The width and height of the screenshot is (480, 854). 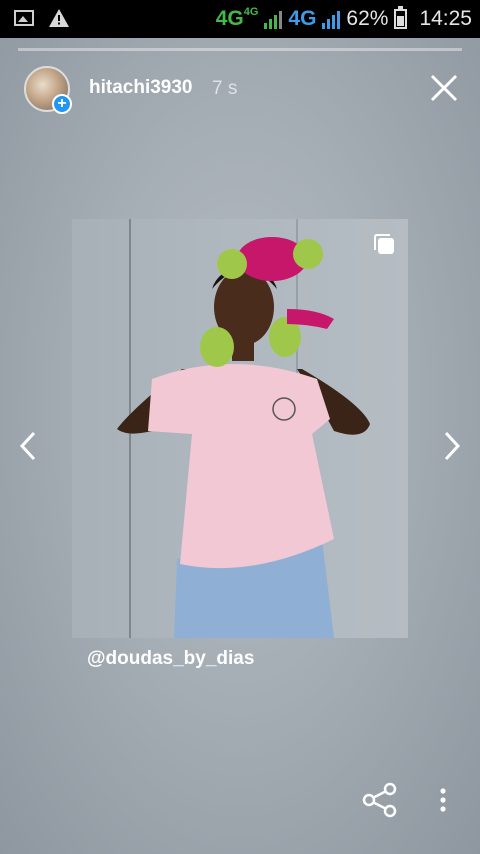 I want to click on clock: 14:25, so click(x=445, y=18).